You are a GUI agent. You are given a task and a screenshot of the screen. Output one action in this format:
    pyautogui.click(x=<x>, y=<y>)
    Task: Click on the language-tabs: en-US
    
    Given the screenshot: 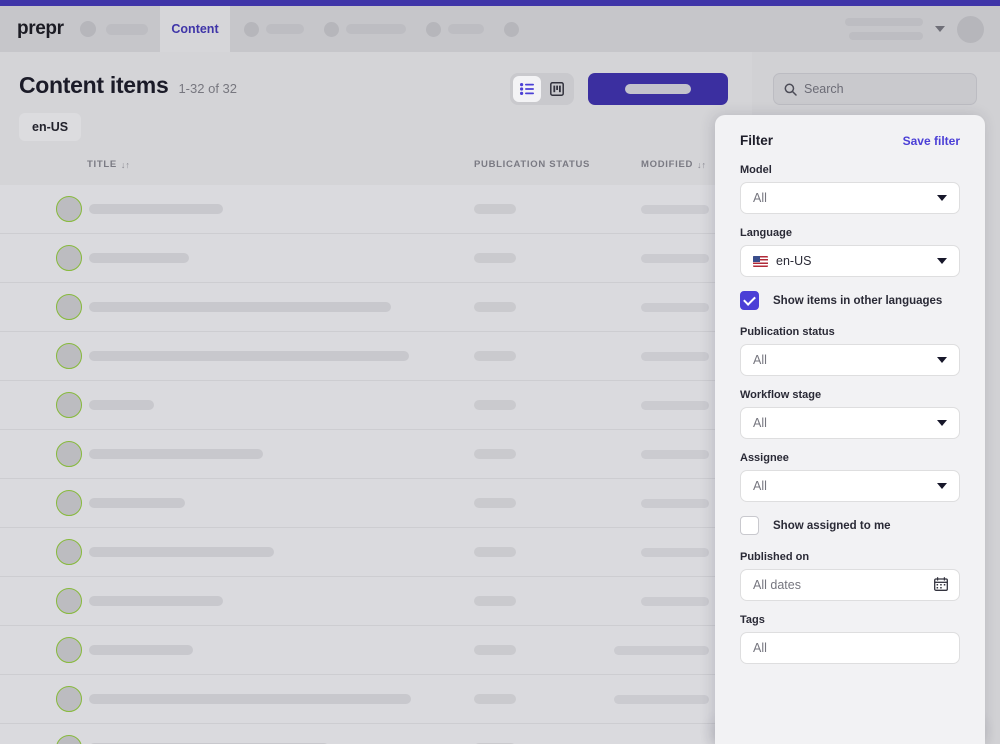 What is the action you would take?
    pyautogui.click(x=376, y=120)
    